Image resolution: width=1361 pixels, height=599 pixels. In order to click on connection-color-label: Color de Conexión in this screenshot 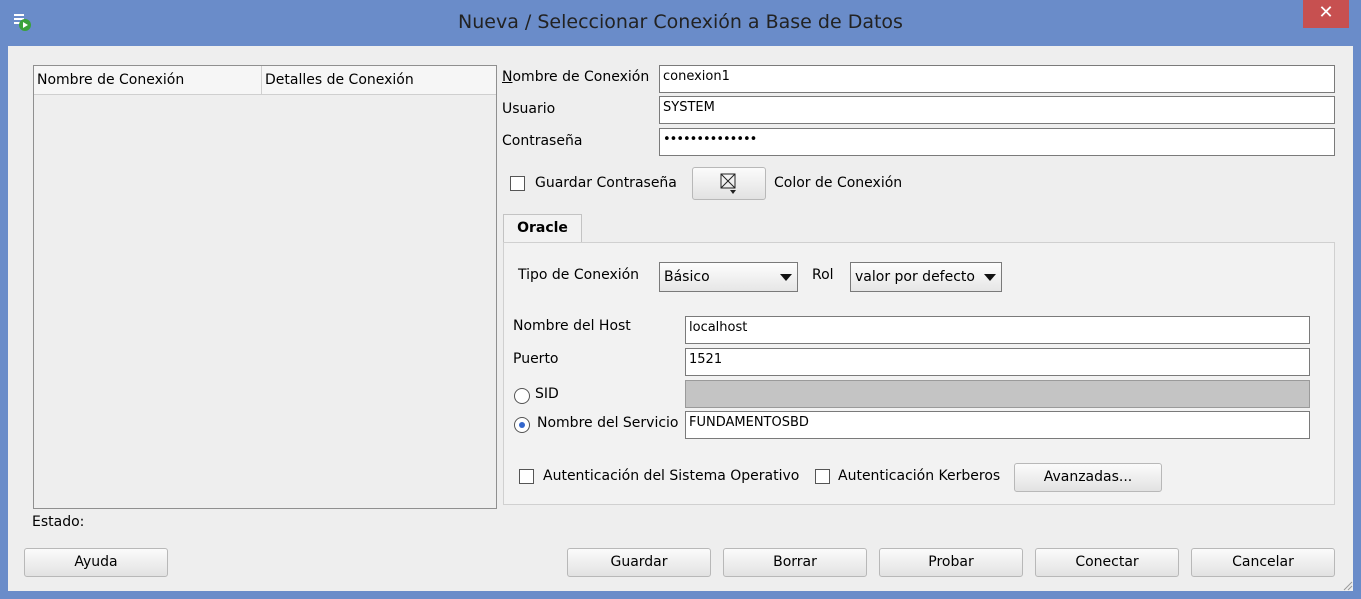, I will do `click(838, 183)`.